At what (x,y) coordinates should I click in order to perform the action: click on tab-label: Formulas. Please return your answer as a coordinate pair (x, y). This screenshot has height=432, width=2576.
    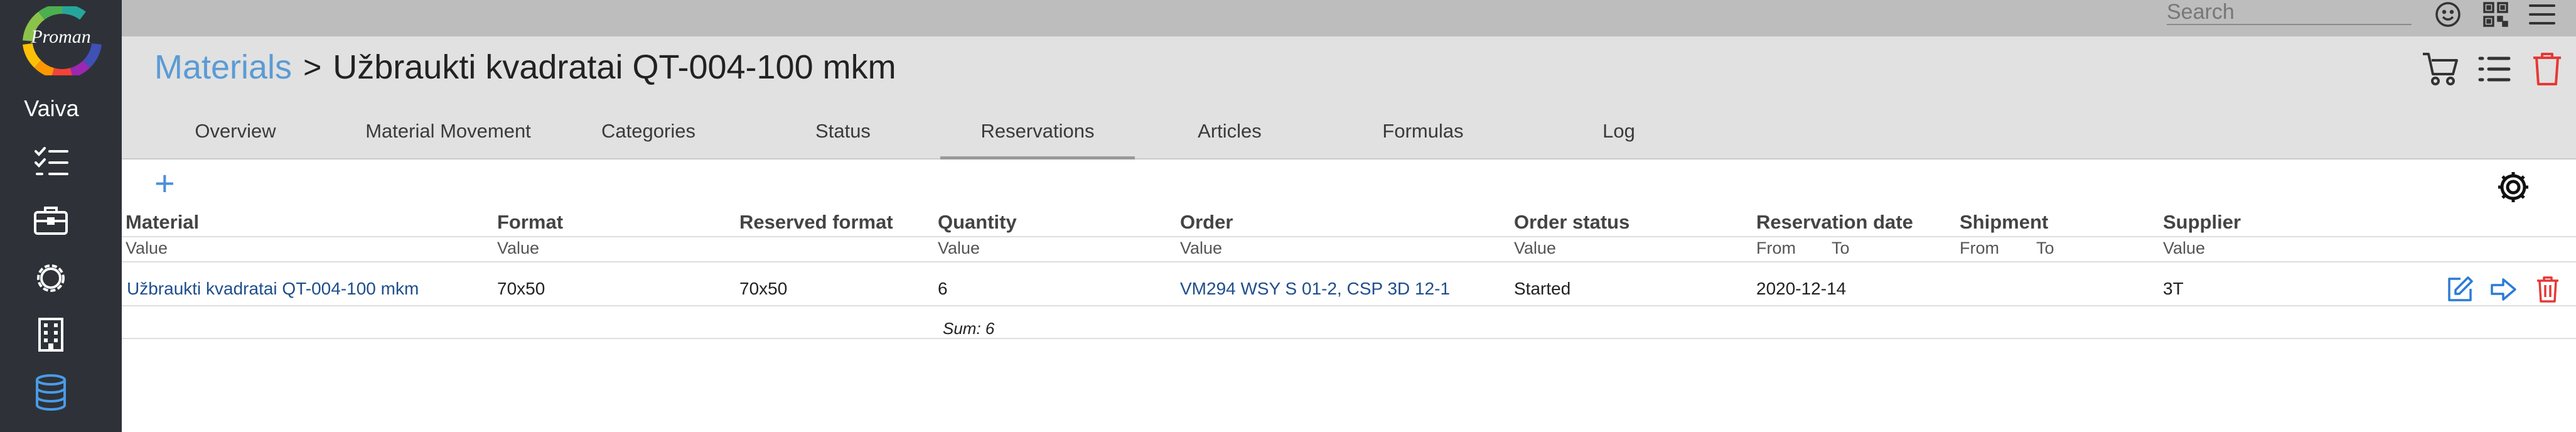
    Looking at the image, I should click on (1423, 131).